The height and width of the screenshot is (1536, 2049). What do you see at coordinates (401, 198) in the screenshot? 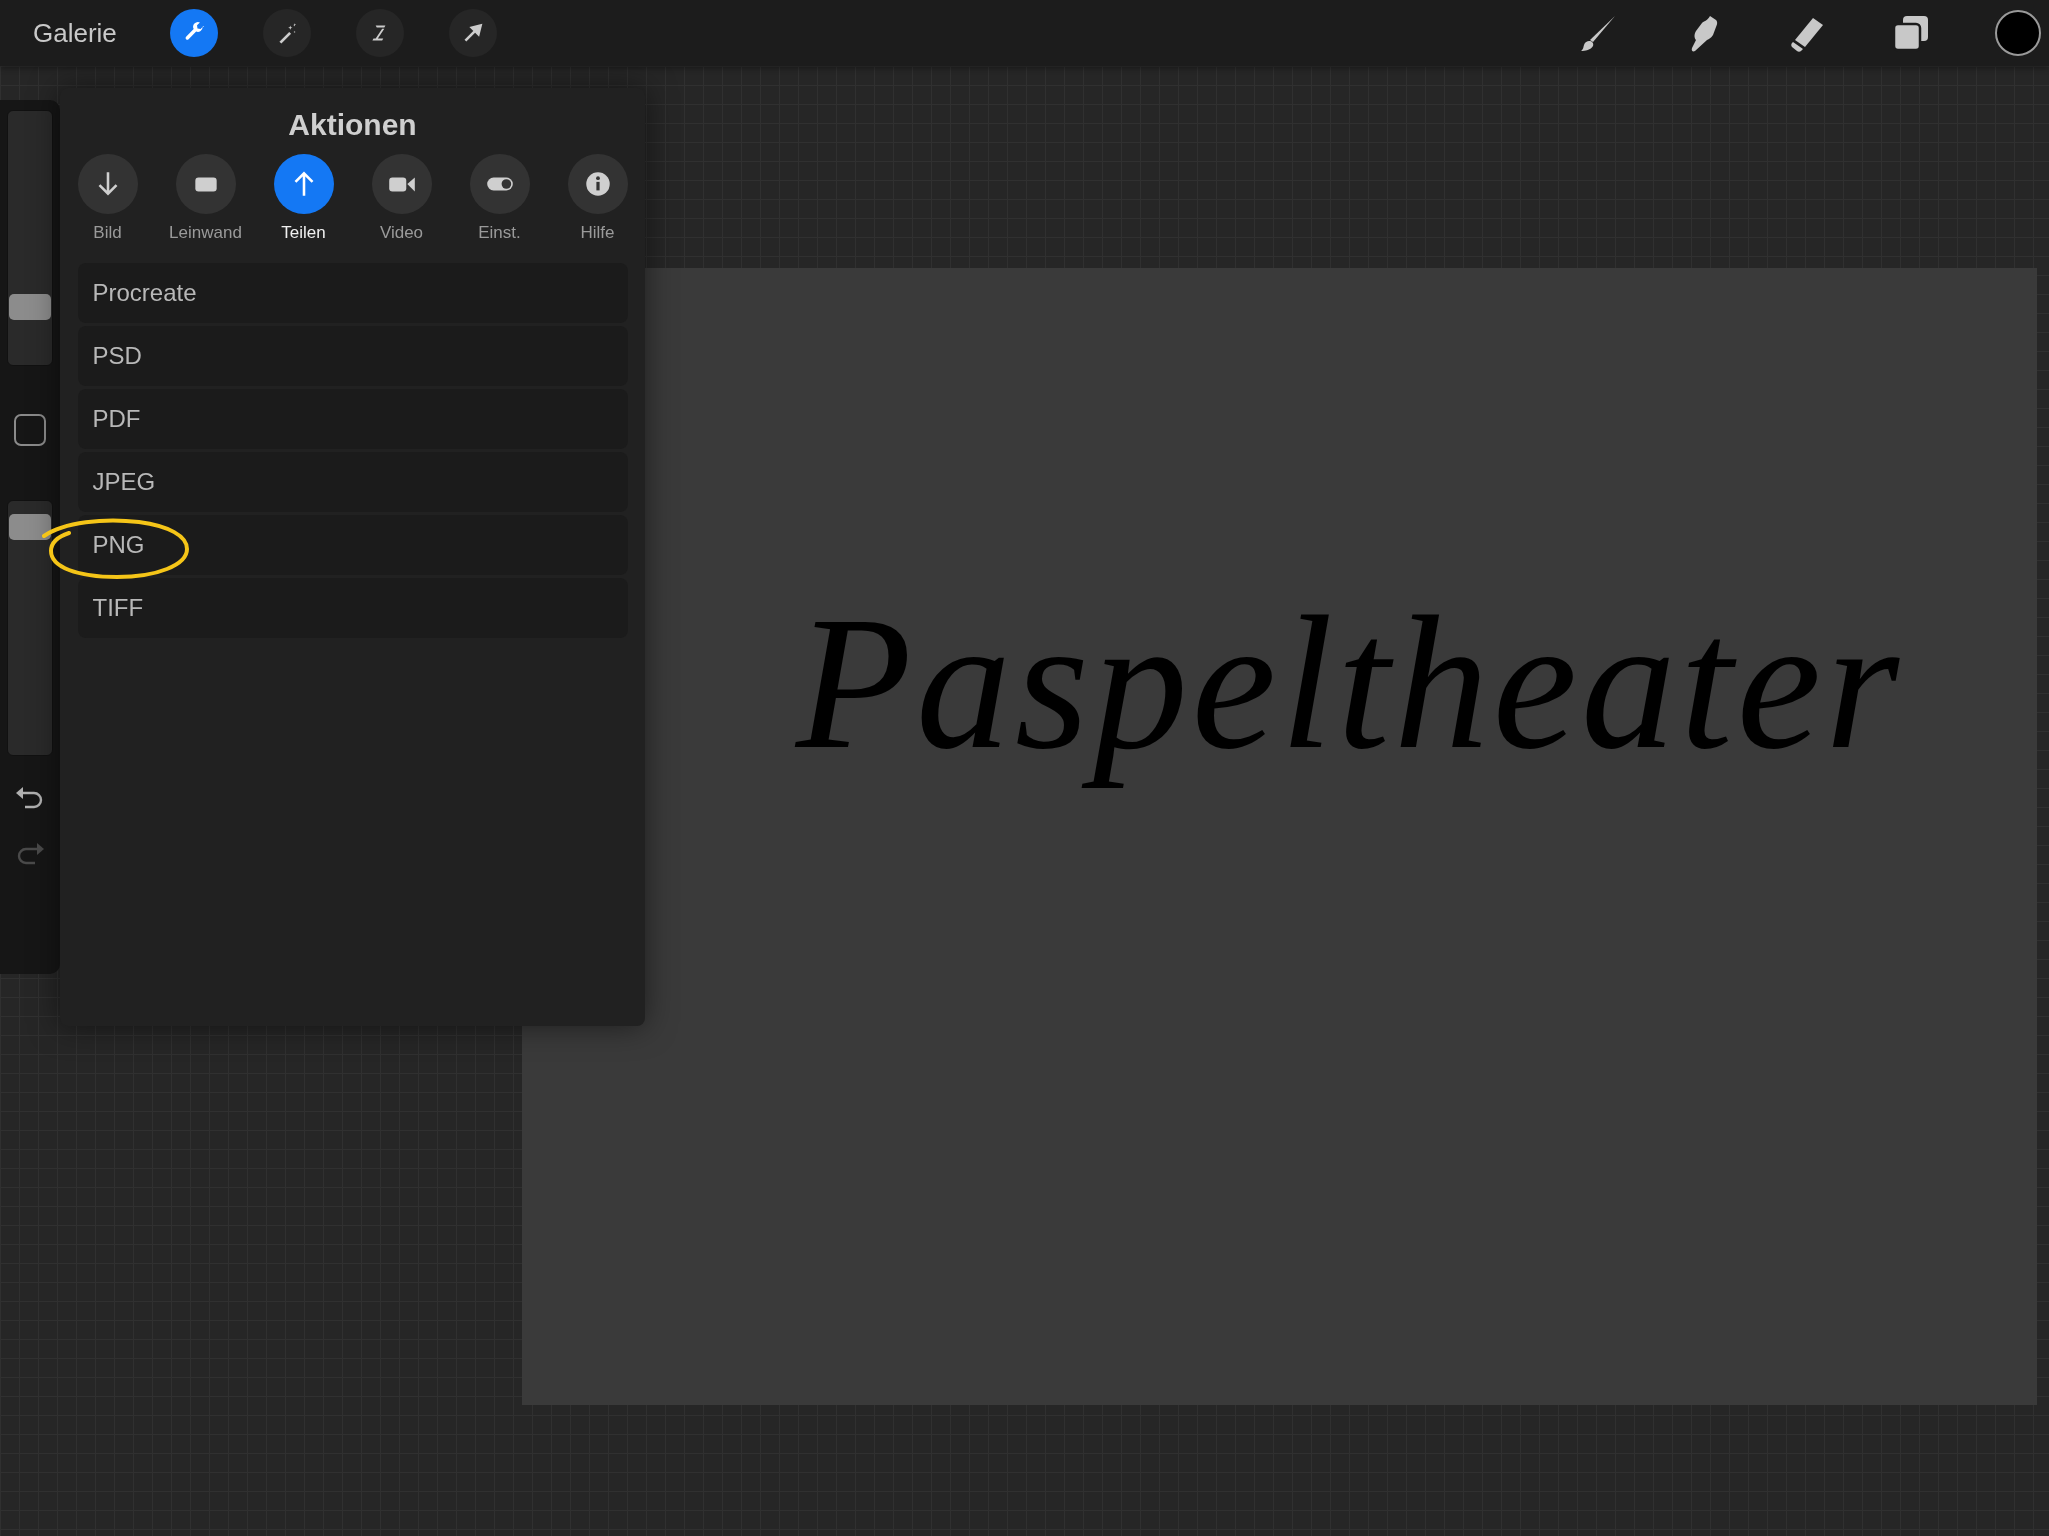
I see `video-tab: Video` at bounding box center [401, 198].